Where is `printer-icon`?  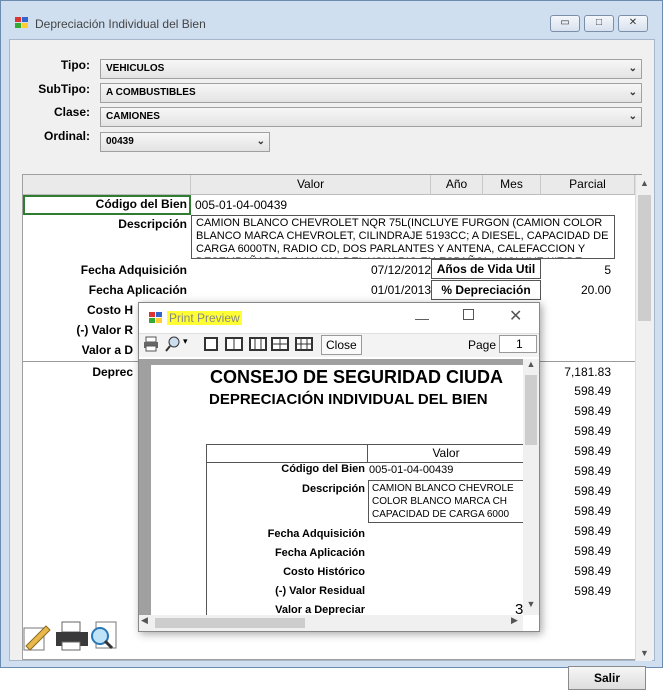
printer-icon is located at coordinates (72, 636).